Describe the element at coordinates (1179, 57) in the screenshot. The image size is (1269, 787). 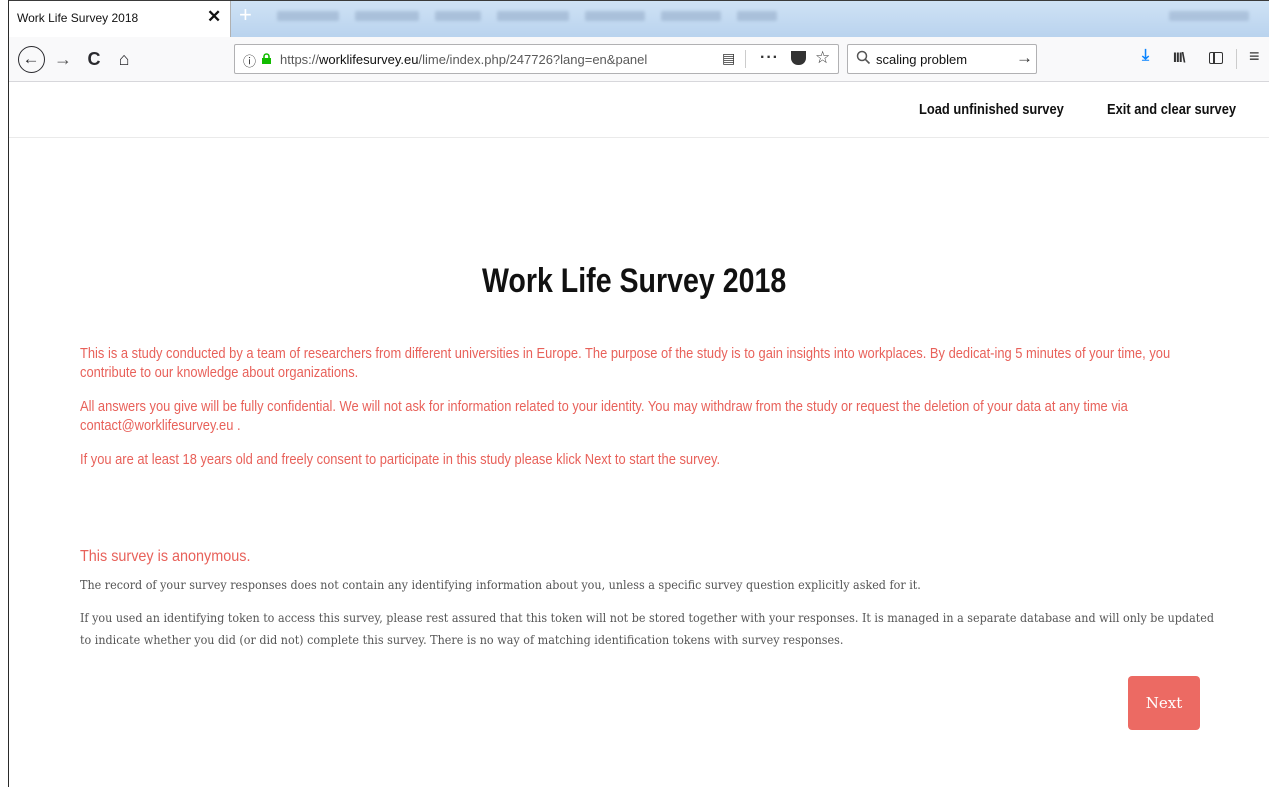
I see `library-icon: III\` at that location.